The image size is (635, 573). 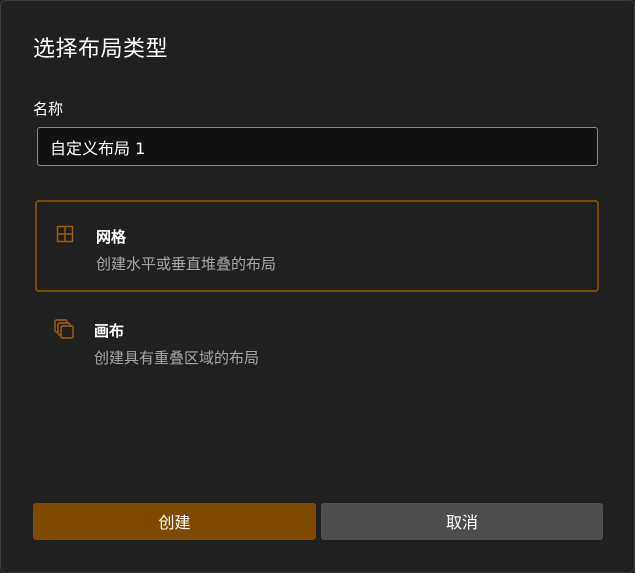 What do you see at coordinates (111, 237) in the screenshot?
I see `option-grid-title: 网格` at bounding box center [111, 237].